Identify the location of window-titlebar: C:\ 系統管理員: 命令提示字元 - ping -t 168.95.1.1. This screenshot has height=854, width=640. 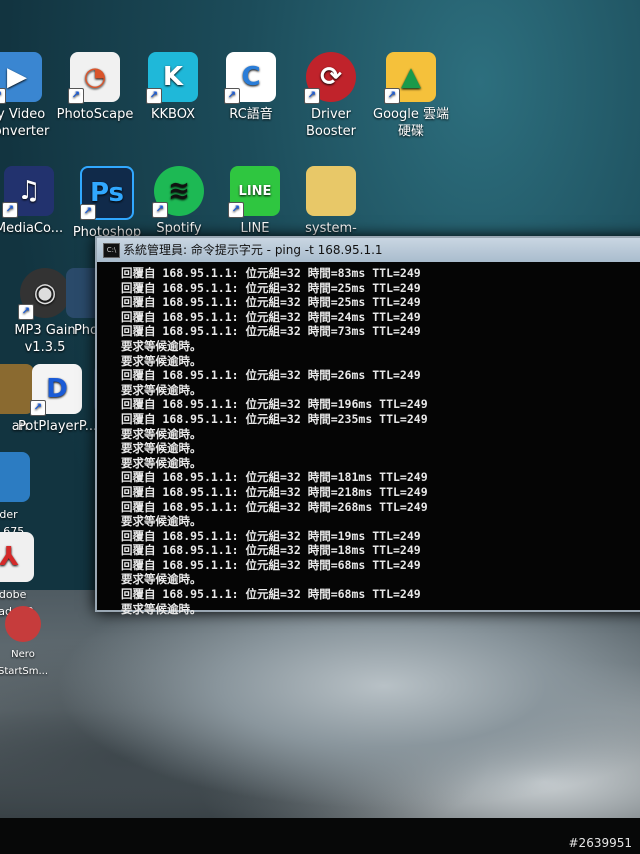
(368, 250).